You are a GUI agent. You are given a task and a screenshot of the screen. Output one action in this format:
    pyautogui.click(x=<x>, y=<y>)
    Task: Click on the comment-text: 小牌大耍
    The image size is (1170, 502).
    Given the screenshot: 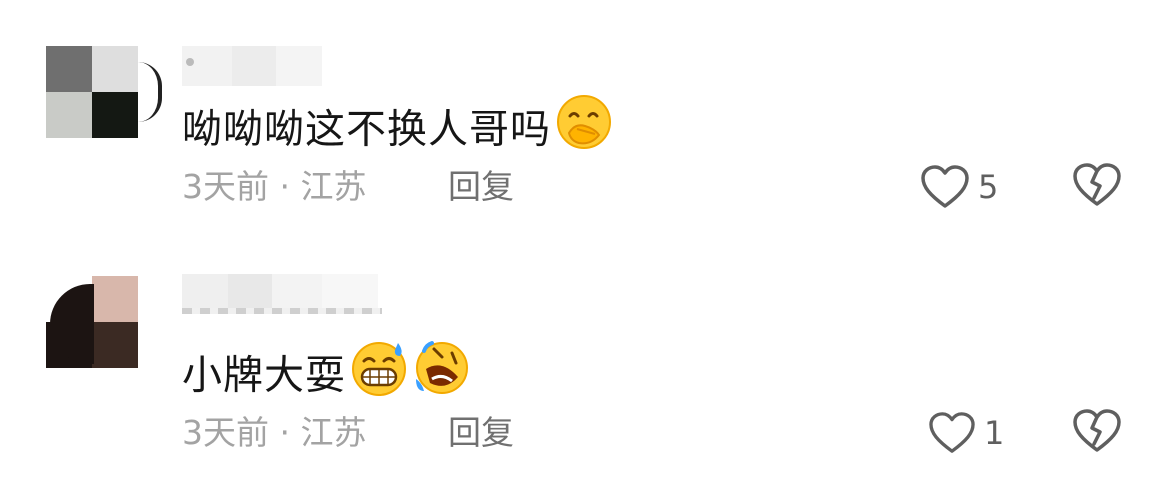 What is the action you would take?
    pyautogui.click(x=326, y=376)
    